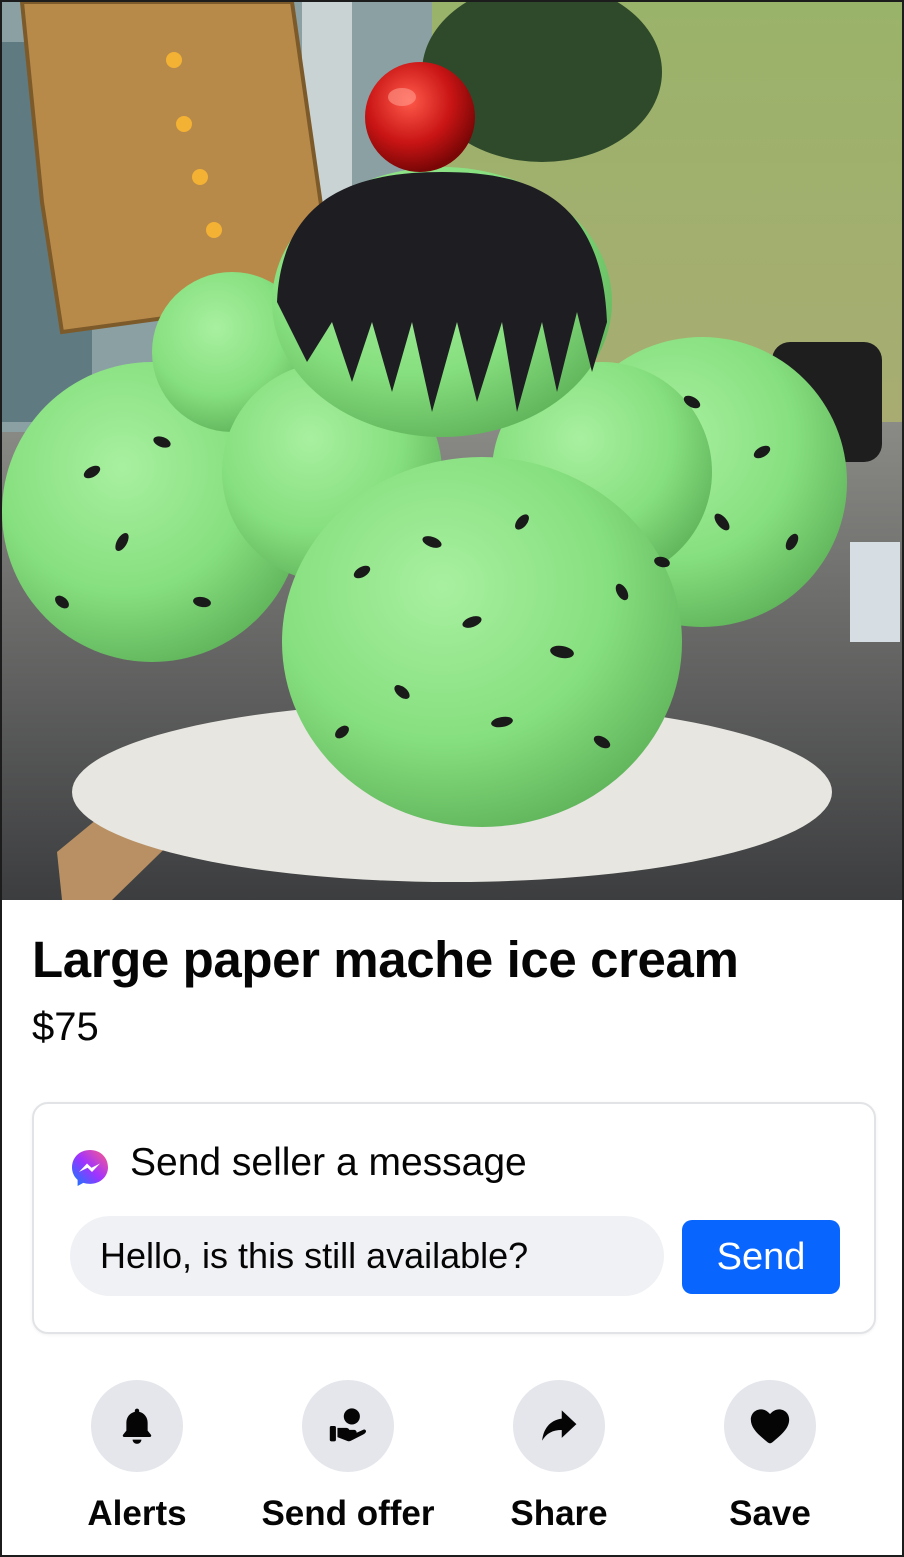  Describe the element at coordinates (328, 1162) in the screenshot. I see `message-card-heading: Send seller a message` at that location.